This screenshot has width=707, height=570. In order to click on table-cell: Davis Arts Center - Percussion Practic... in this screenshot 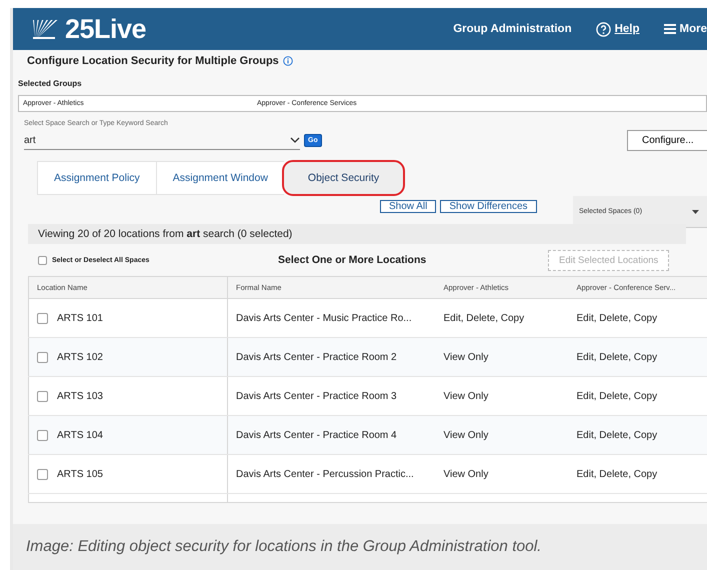, I will do `click(325, 474)`.